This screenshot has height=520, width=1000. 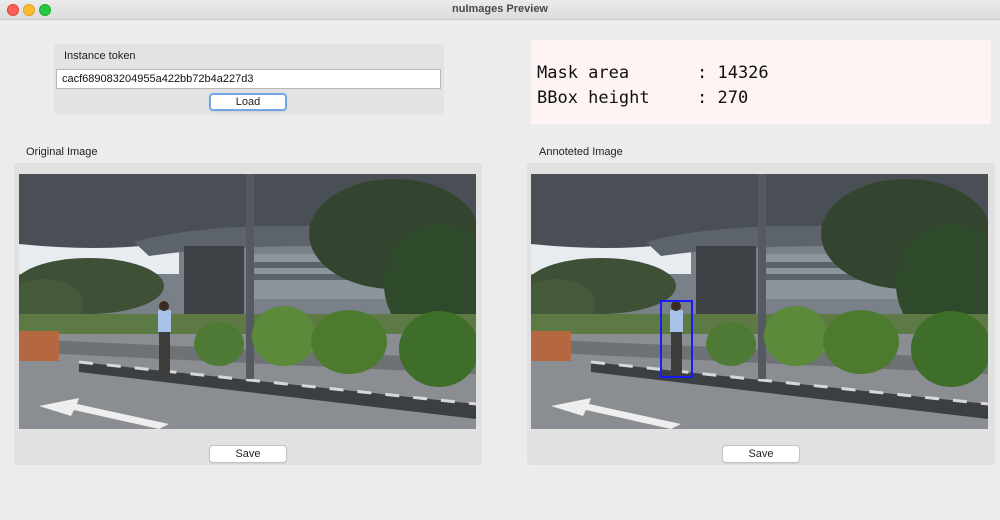 I want to click on mask-area-label: Mask area, so click(x=583, y=73).